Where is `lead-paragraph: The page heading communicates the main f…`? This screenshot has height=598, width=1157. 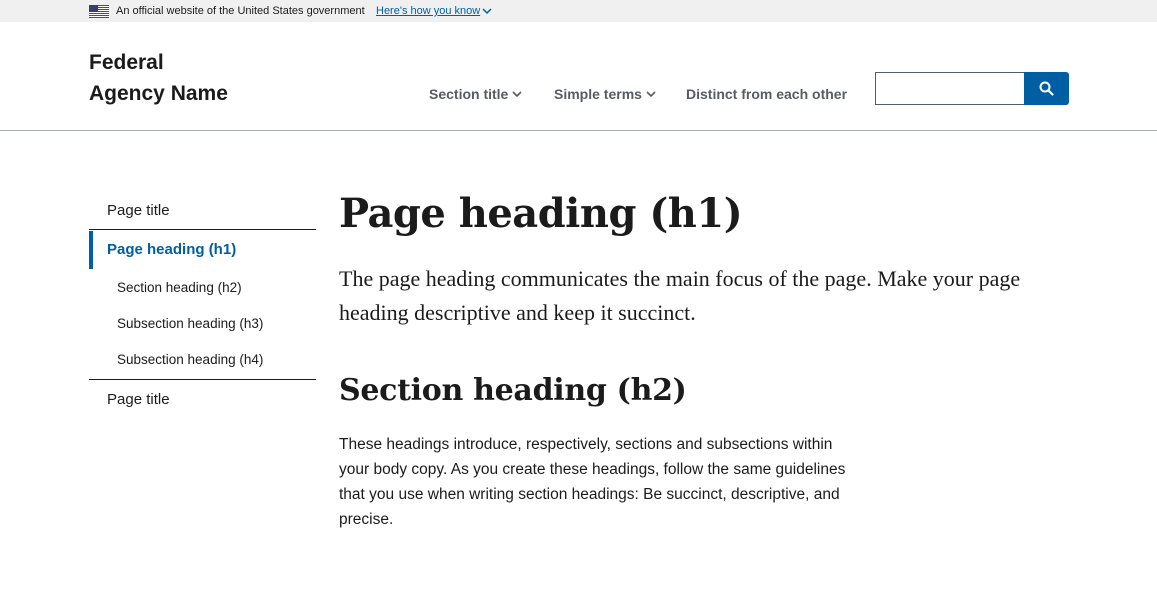
lead-paragraph: The page heading communicates the main f… is located at coordinates (680, 295).